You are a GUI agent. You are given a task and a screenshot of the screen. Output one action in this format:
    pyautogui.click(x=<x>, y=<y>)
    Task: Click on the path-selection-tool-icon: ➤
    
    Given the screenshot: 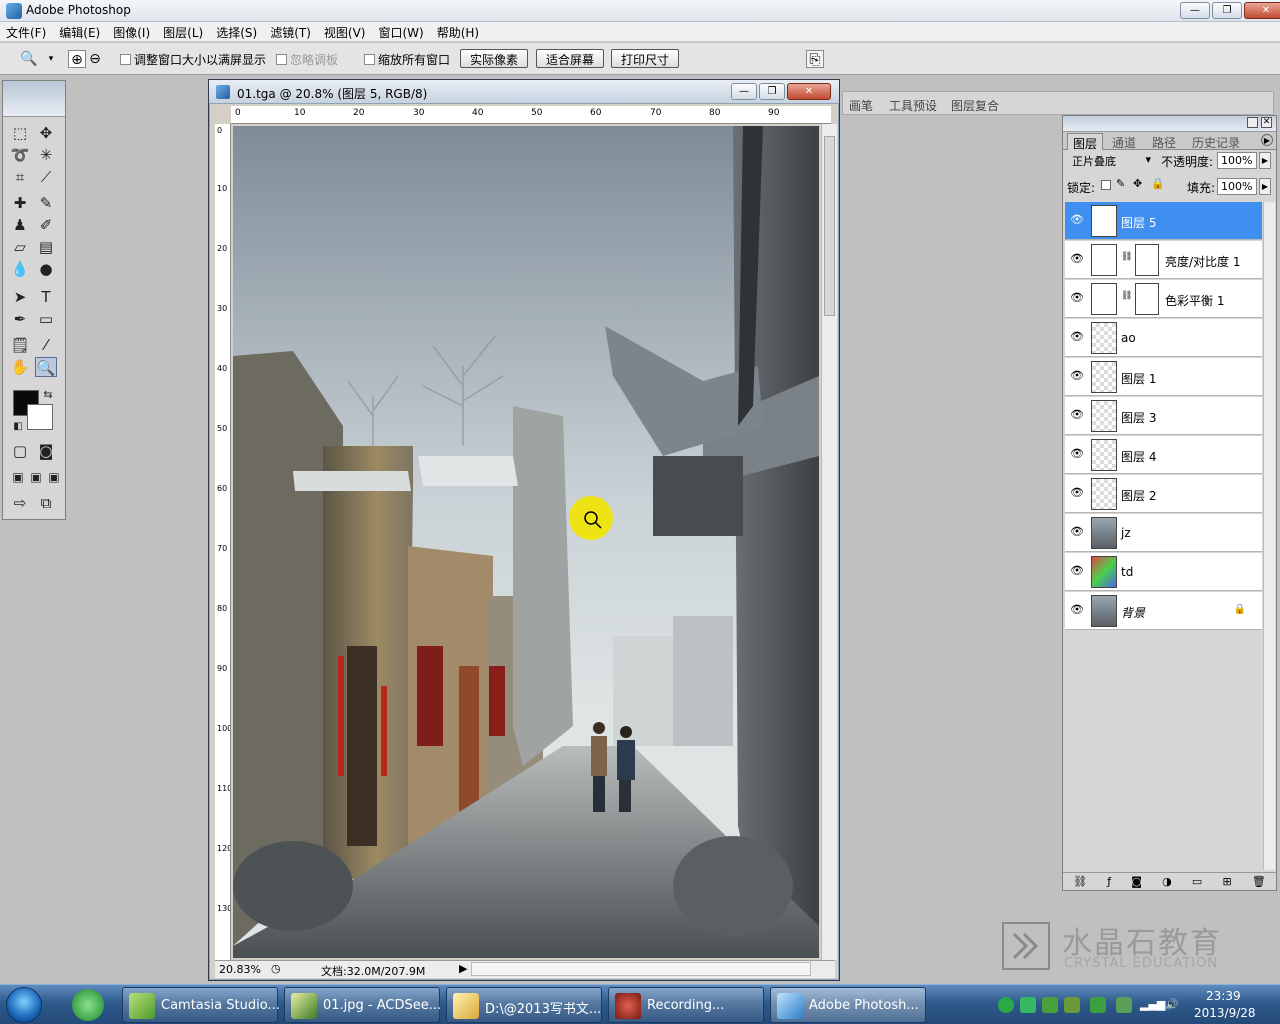 What is the action you would take?
    pyautogui.click(x=20, y=297)
    